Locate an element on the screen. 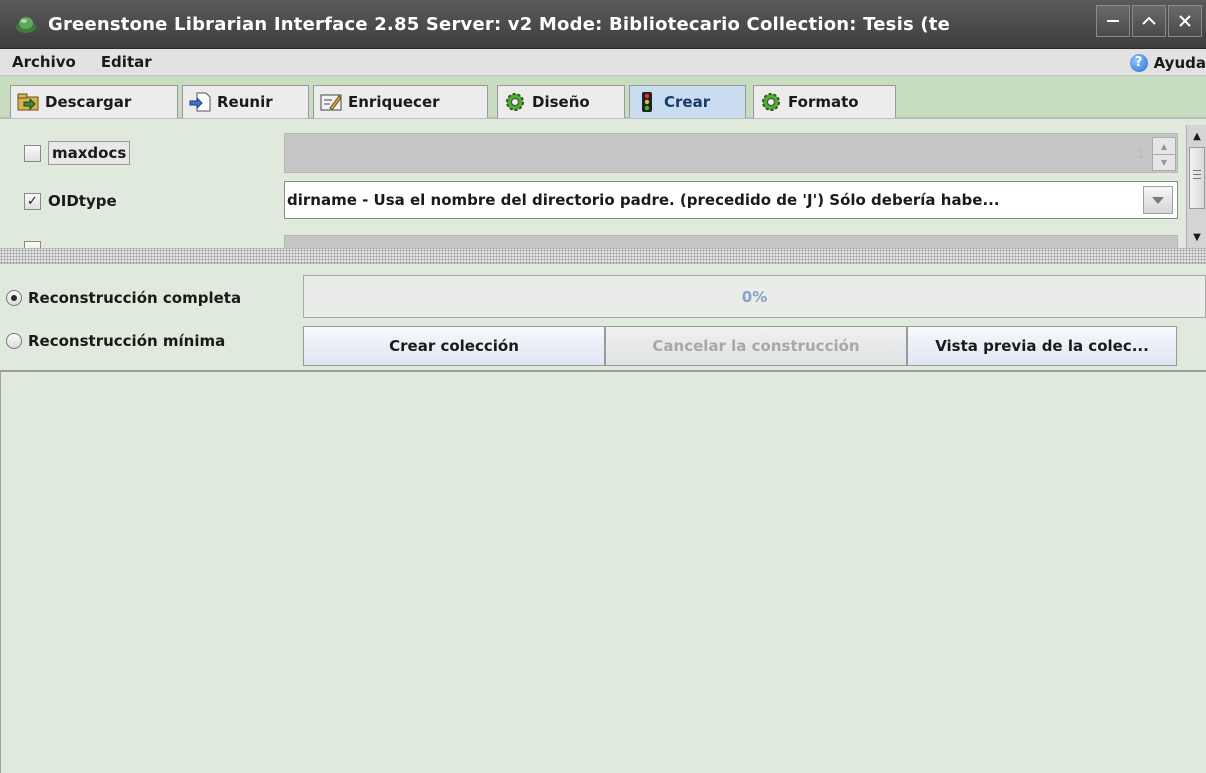 This screenshot has height=773, width=1206. tab-label: Reunir is located at coordinates (245, 102).